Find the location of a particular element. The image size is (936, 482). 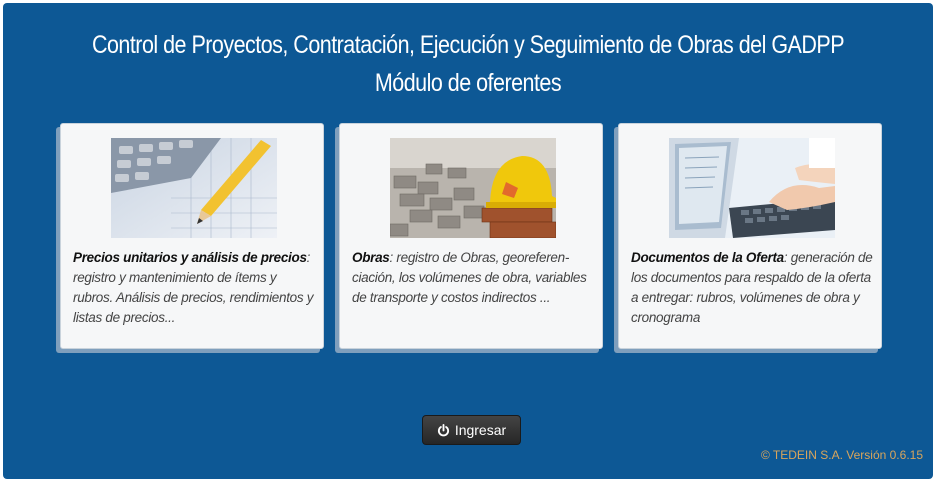

card-heading: Obras is located at coordinates (371, 257).